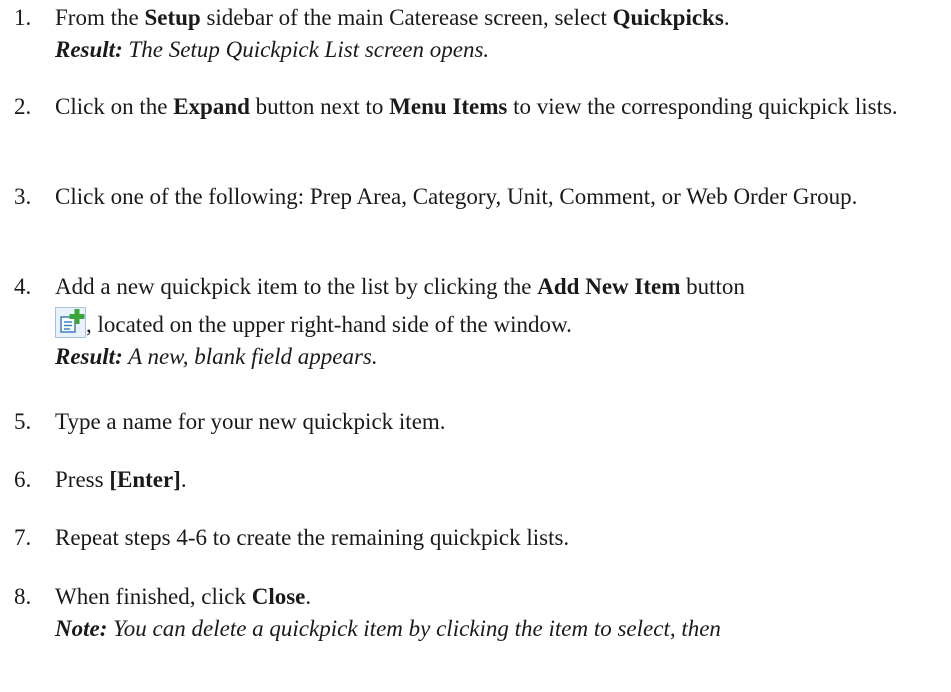  Describe the element at coordinates (500, 357) in the screenshot. I see `step-result: Result: A new, blank field appears.` at that location.